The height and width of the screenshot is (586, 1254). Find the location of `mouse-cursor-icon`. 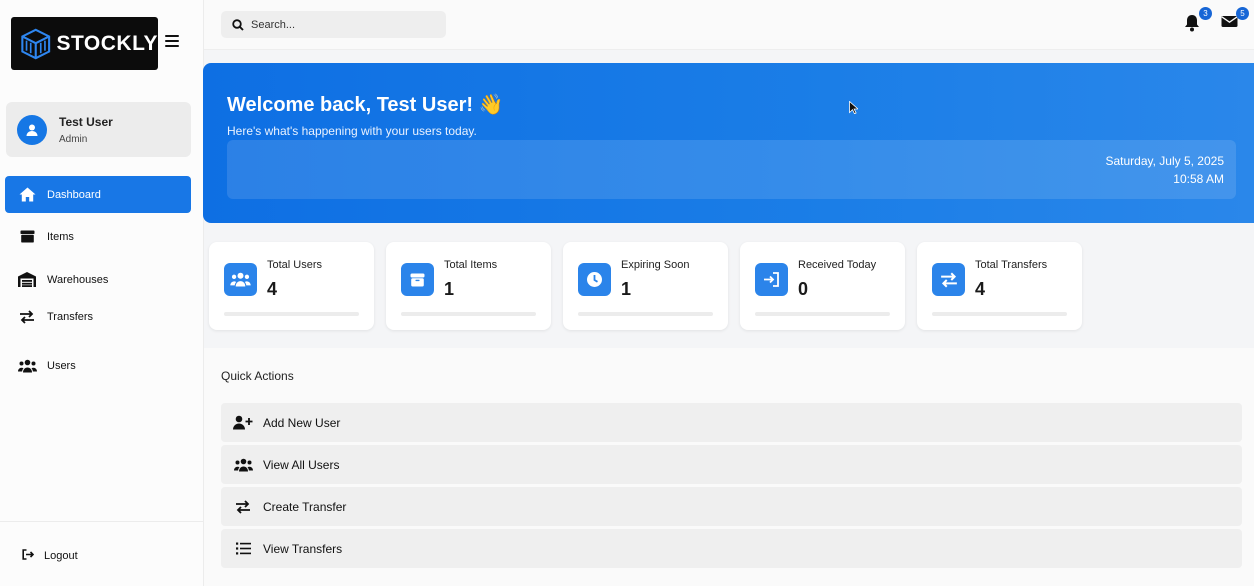

mouse-cursor-icon is located at coordinates (853, 107).